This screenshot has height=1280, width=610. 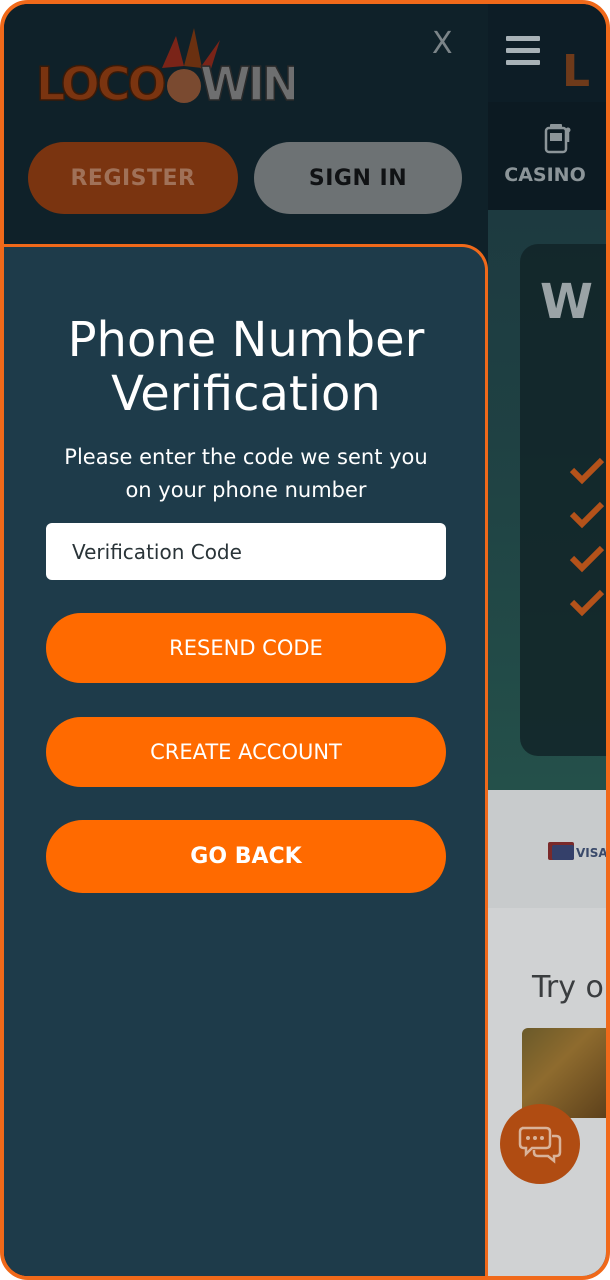 What do you see at coordinates (566, 302) in the screenshot?
I see `hero-heading-fragment: W` at bounding box center [566, 302].